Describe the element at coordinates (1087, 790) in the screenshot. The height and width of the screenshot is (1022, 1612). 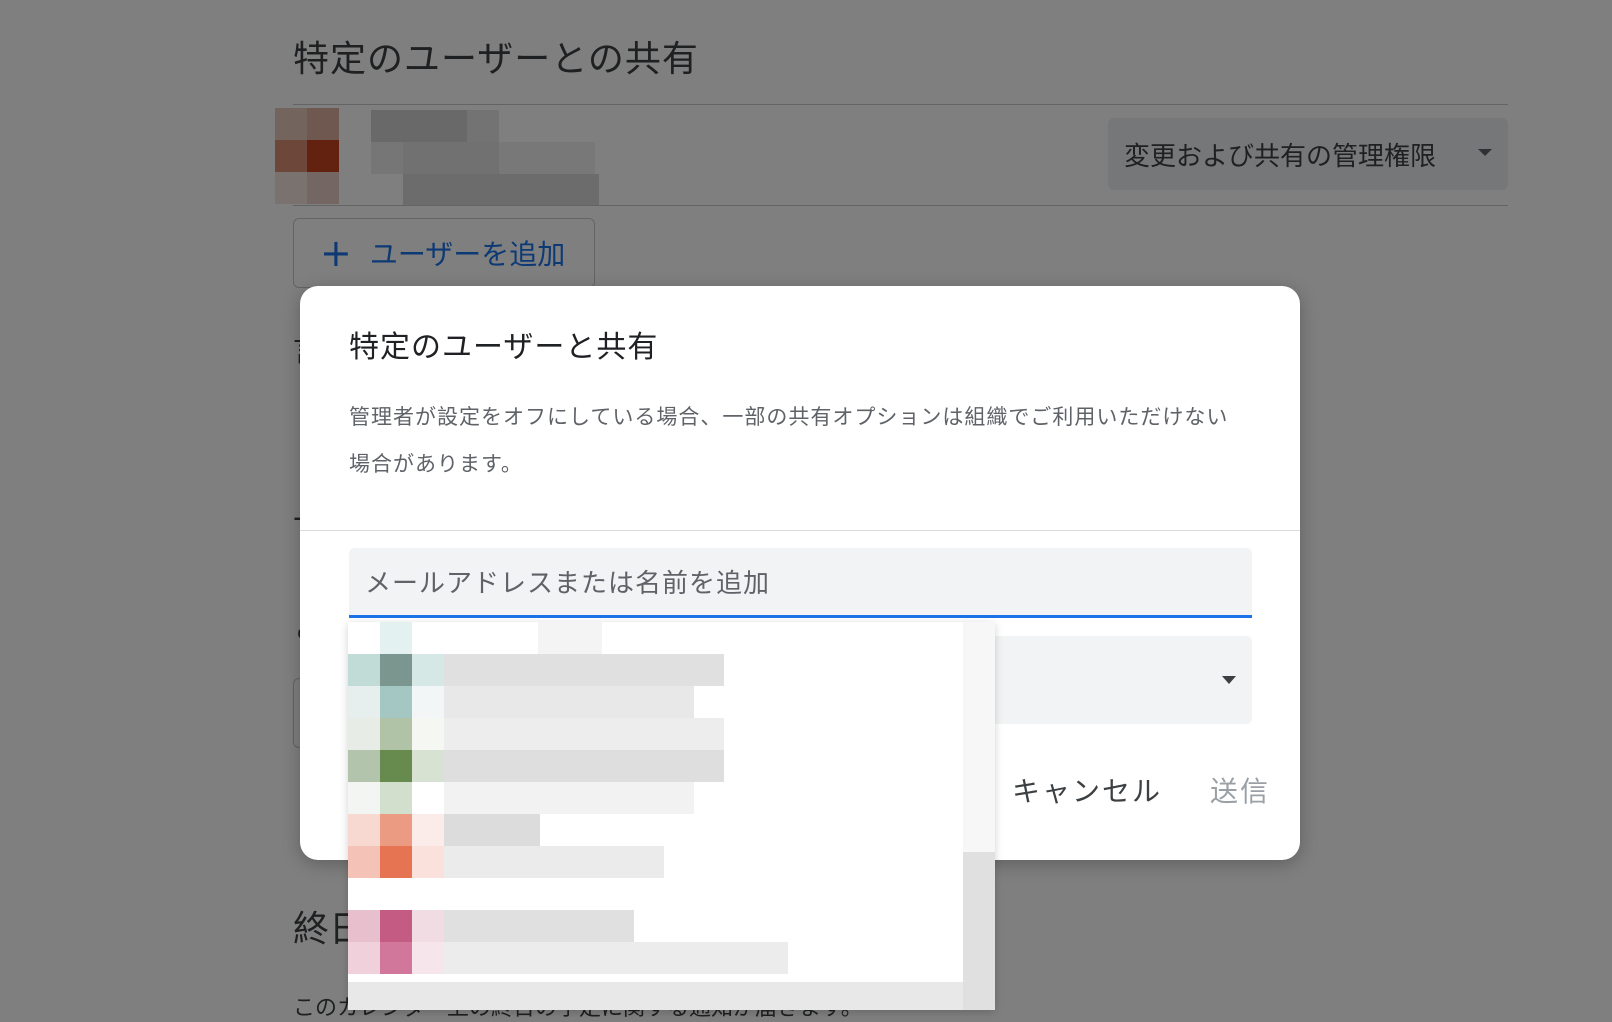
I see `cancel-button: キャンセル` at that location.